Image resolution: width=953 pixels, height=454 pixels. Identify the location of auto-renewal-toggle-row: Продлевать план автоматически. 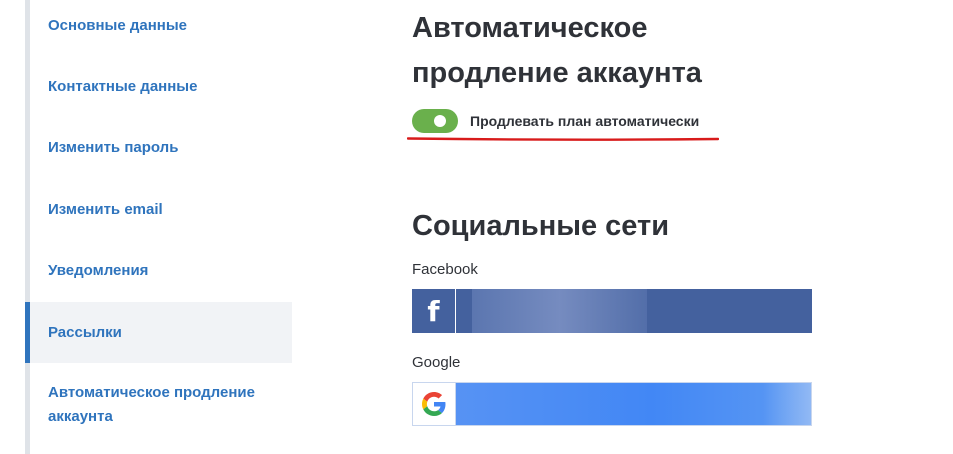
(555, 121).